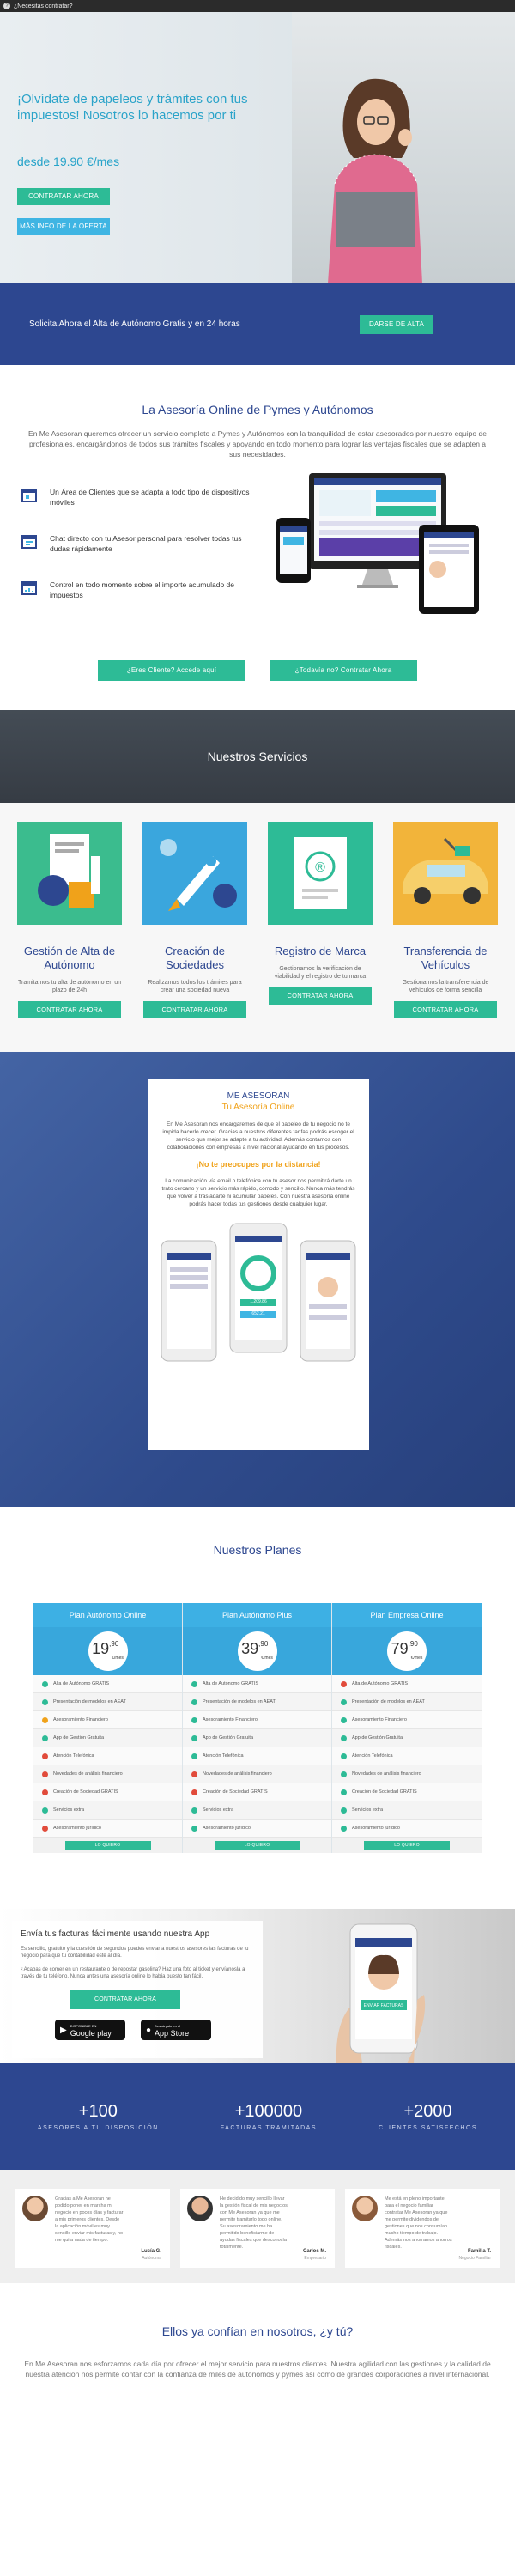  I want to click on plan-price-band: 19,90 €/mes, so click(107, 1651).